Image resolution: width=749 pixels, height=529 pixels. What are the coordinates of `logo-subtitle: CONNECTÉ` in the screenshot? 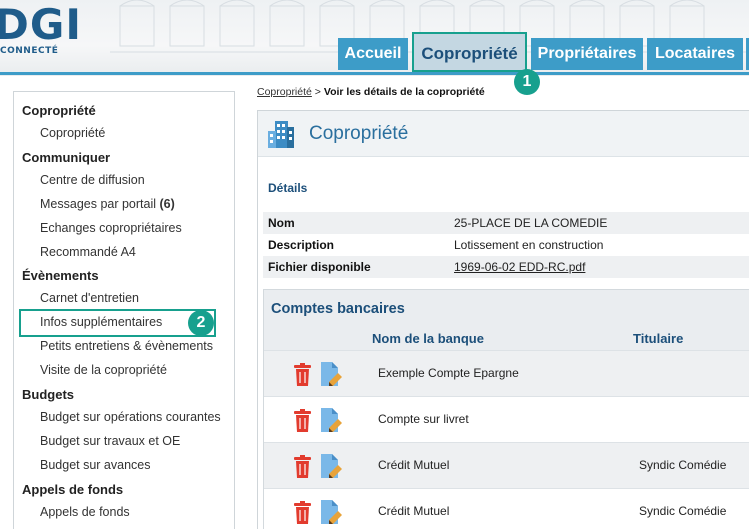 It's located at (29, 51).